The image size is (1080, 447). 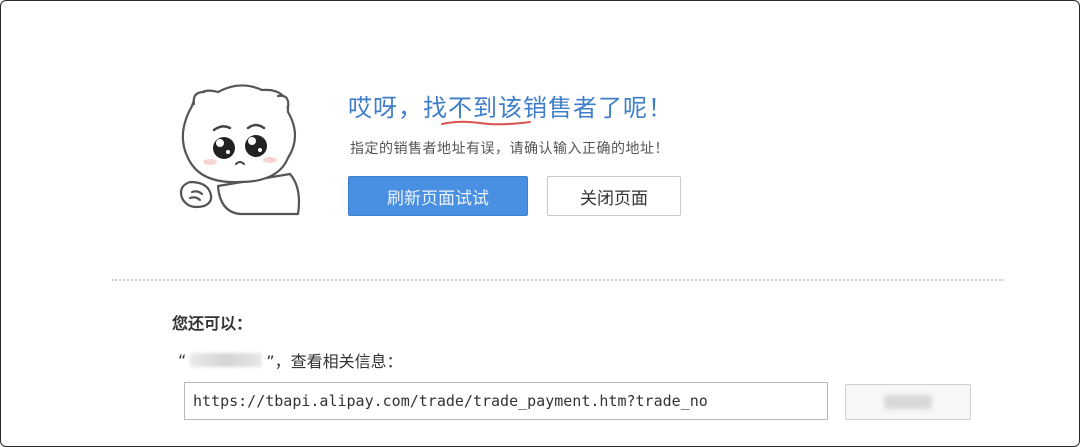 I want to click on handdrawn-underline-icon, so click(x=486, y=123).